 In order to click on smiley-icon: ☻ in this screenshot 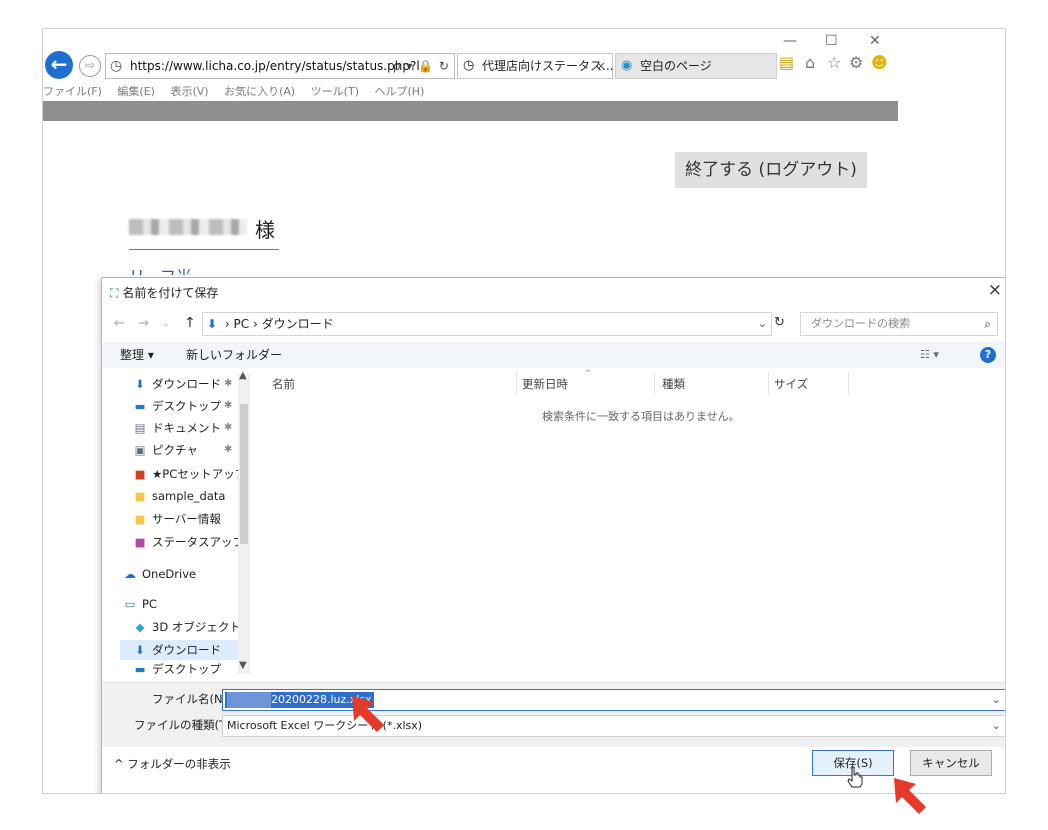, I will do `click(879, 62)`.